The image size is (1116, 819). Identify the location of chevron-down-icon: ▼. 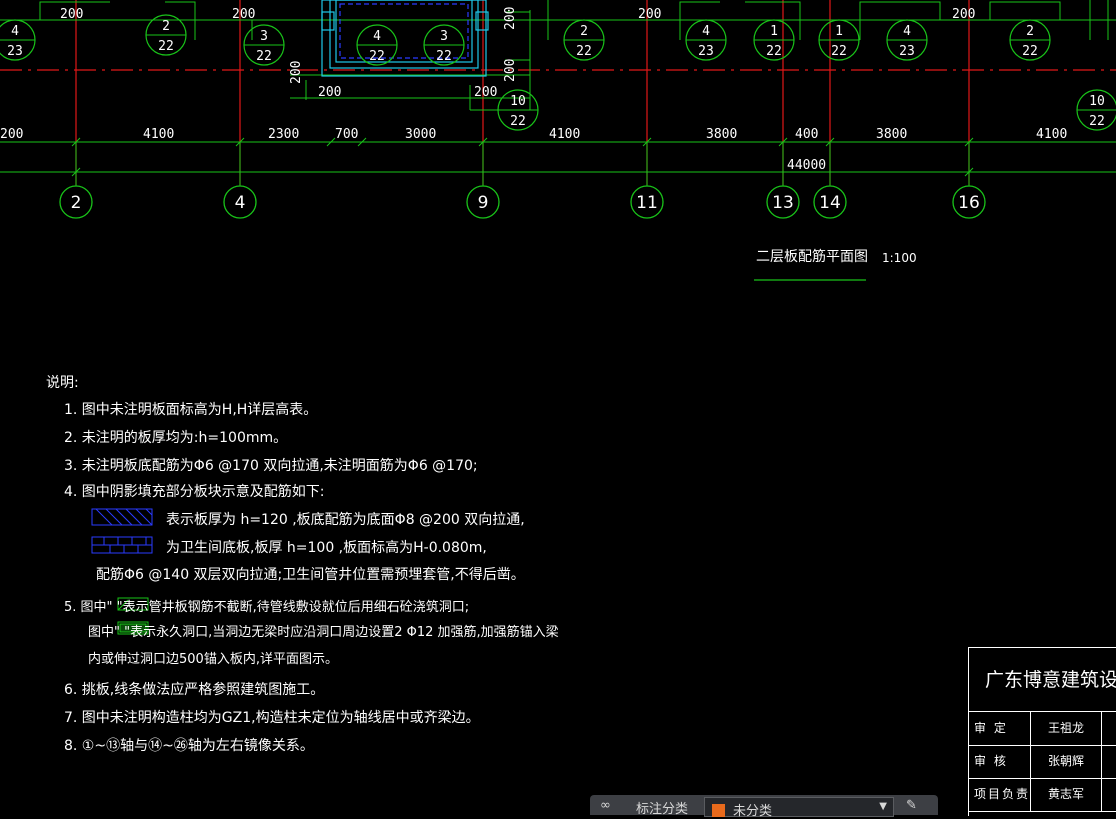
(883, 806).